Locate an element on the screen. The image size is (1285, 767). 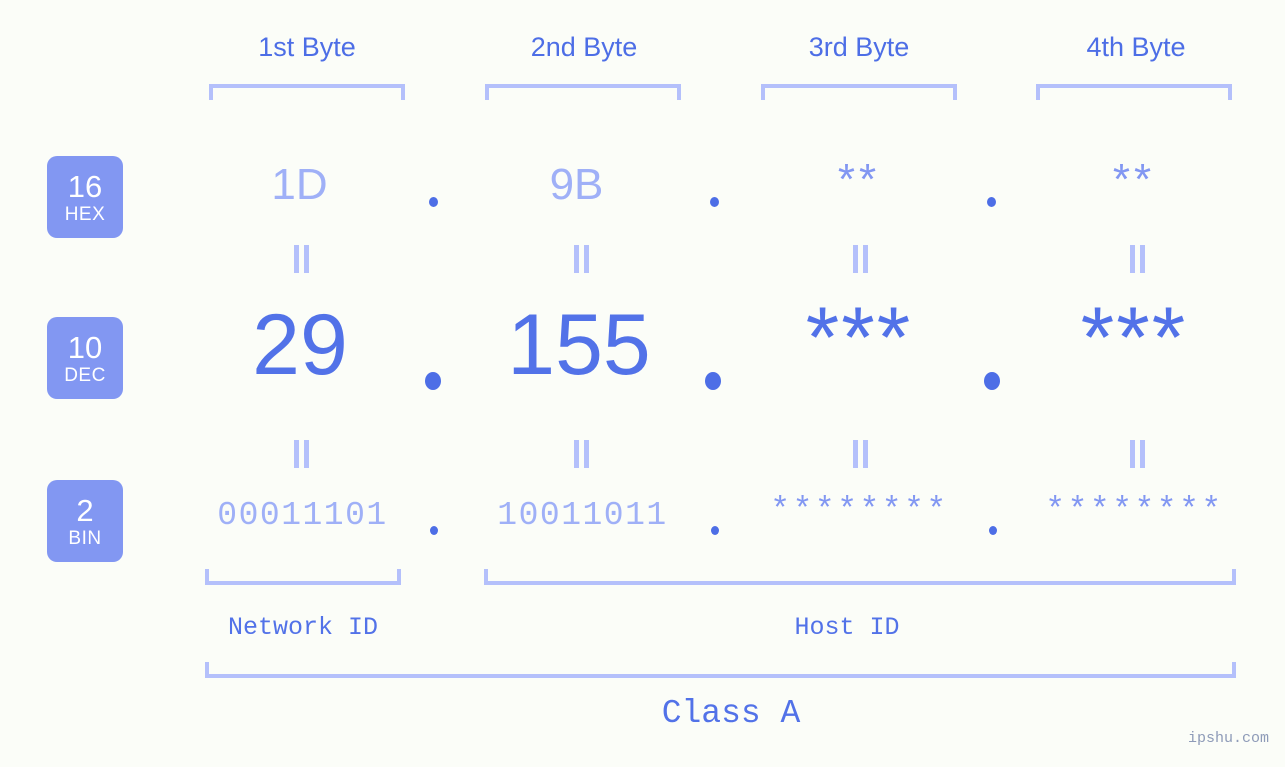
byte-header-2: 2nd Byte is located at coordinates (584, 47).